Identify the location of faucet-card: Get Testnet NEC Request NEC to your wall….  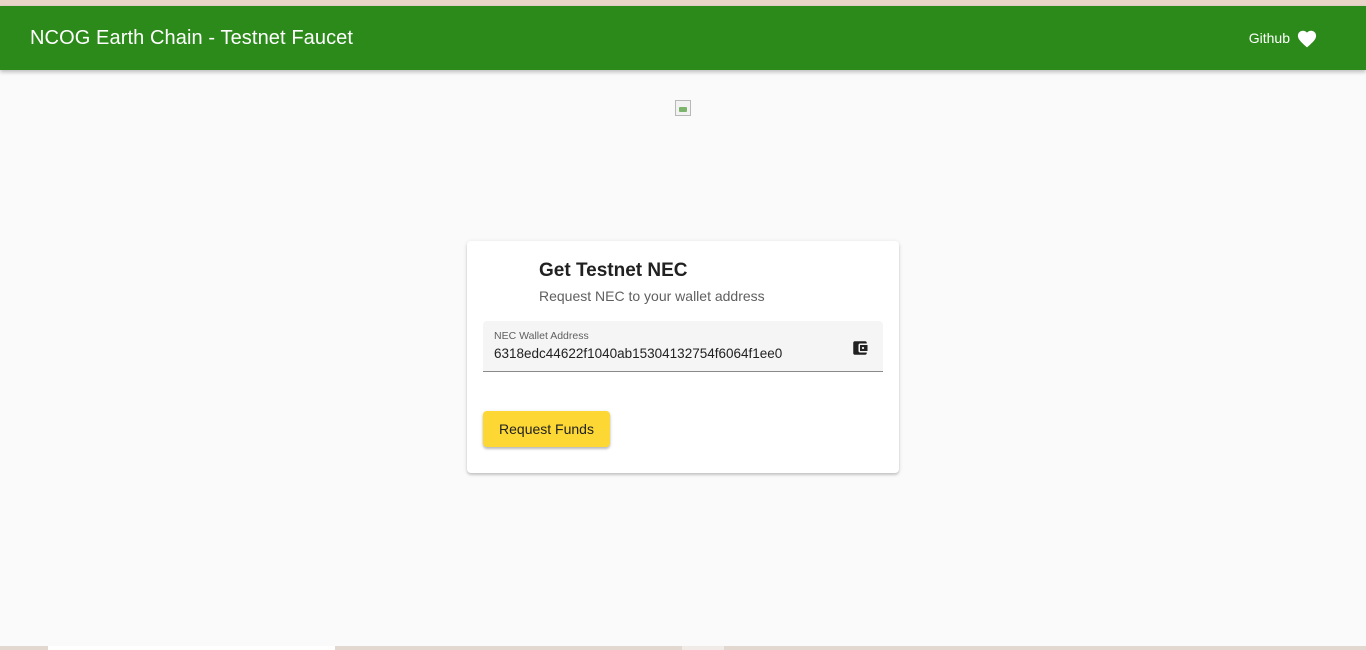
(683, 357).